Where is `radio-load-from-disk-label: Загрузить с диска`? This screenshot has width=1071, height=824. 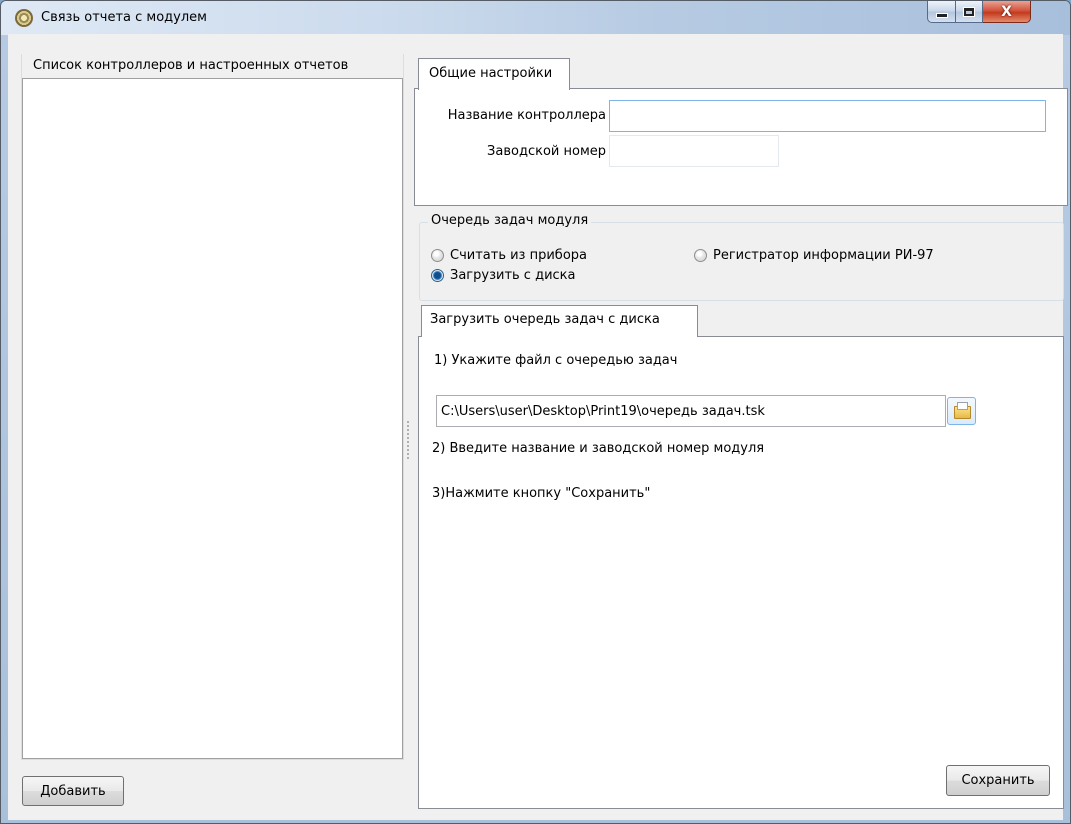 radio-load-from-disk-label: Загрузить с диска is located at coordinates (513, 275).